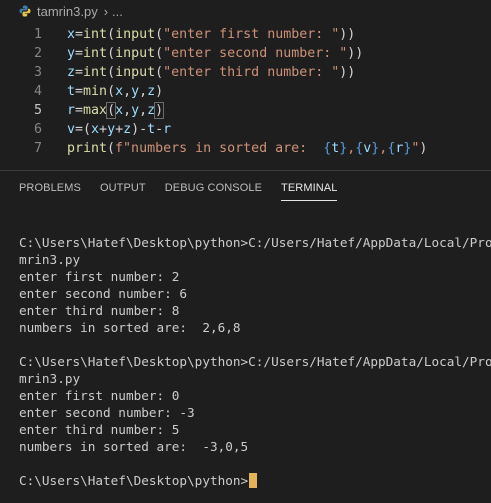  I want to click on code-text: v=(x+y+z)-t-r, so click(119, 129).